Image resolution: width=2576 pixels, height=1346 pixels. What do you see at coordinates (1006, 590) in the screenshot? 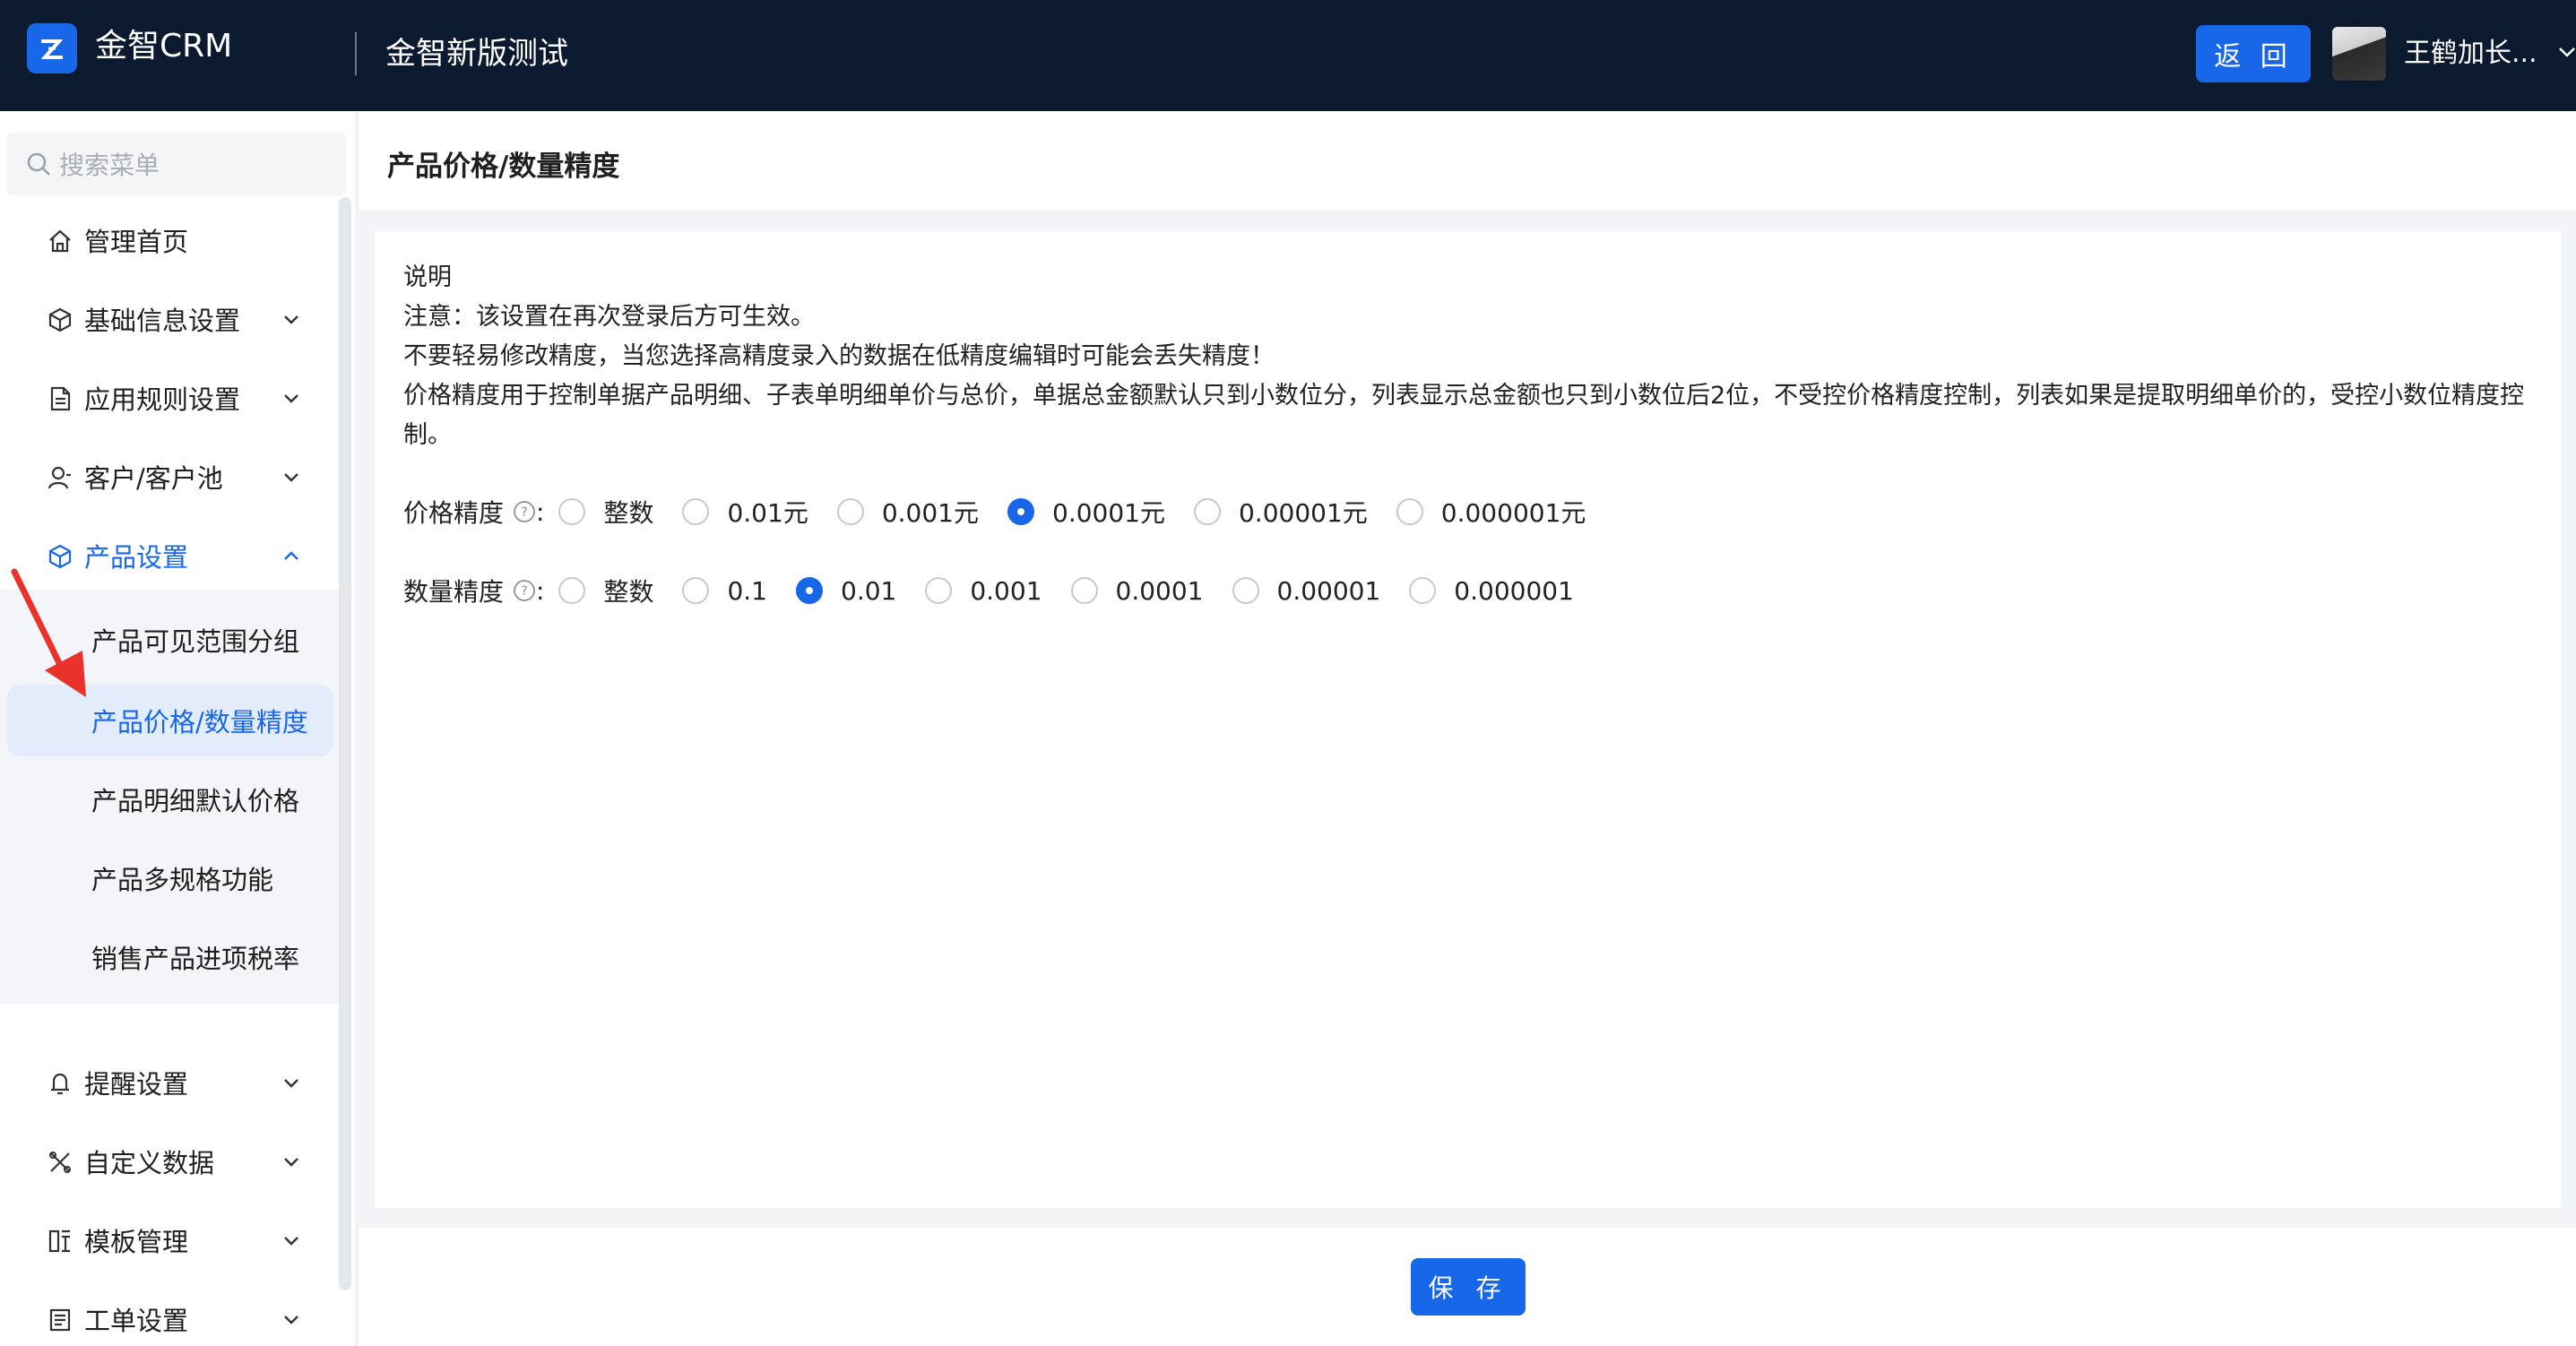
I see `option-label: 0.001` at bounding box center [1006, 590].